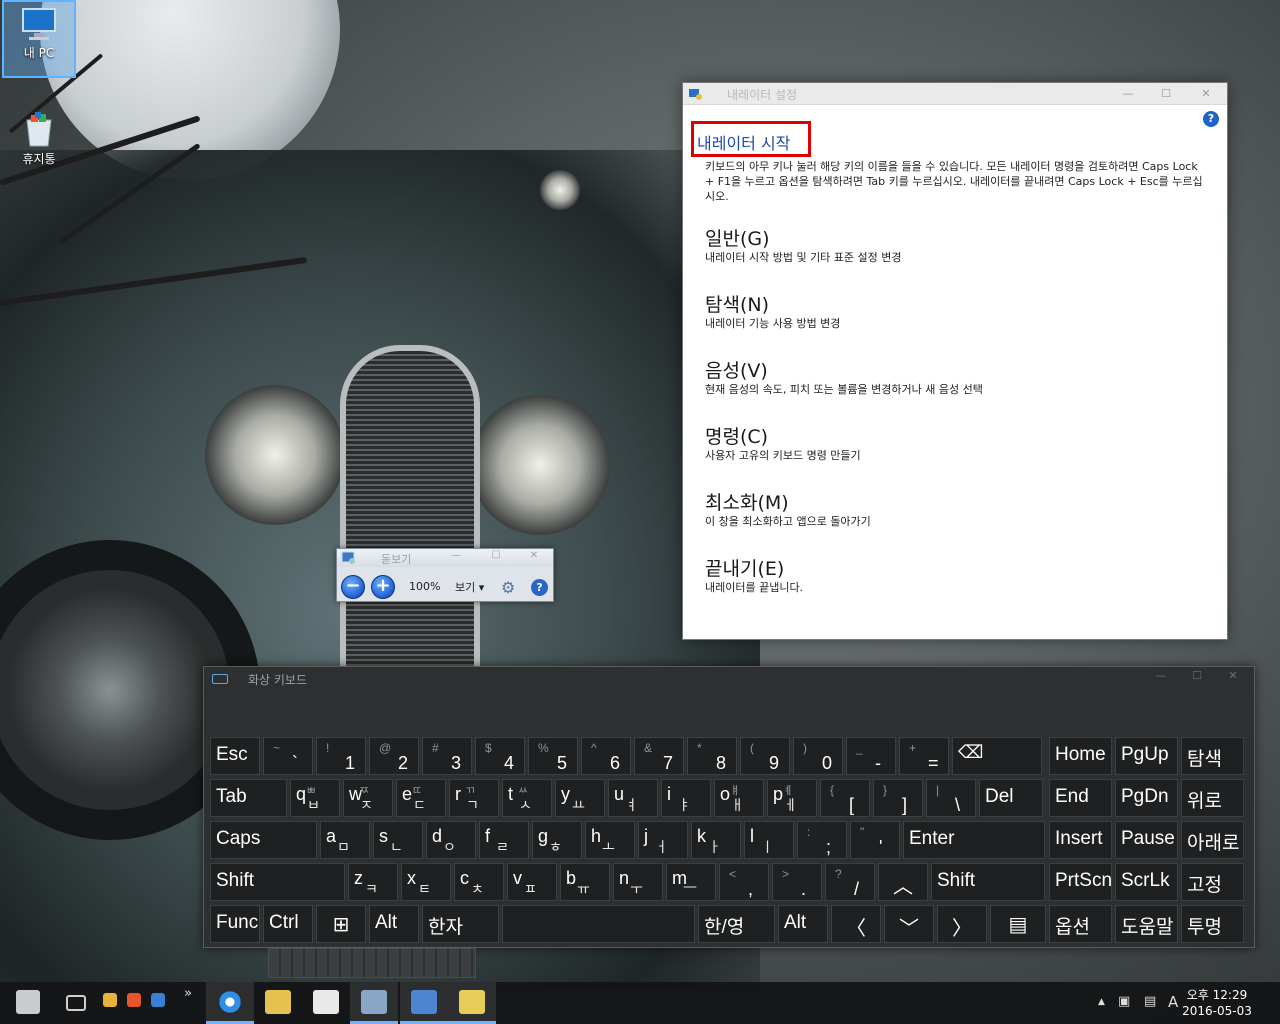 This screenshot has width=1280, height=1024. I want to click on key-0: ) 0, so click(818, 756).